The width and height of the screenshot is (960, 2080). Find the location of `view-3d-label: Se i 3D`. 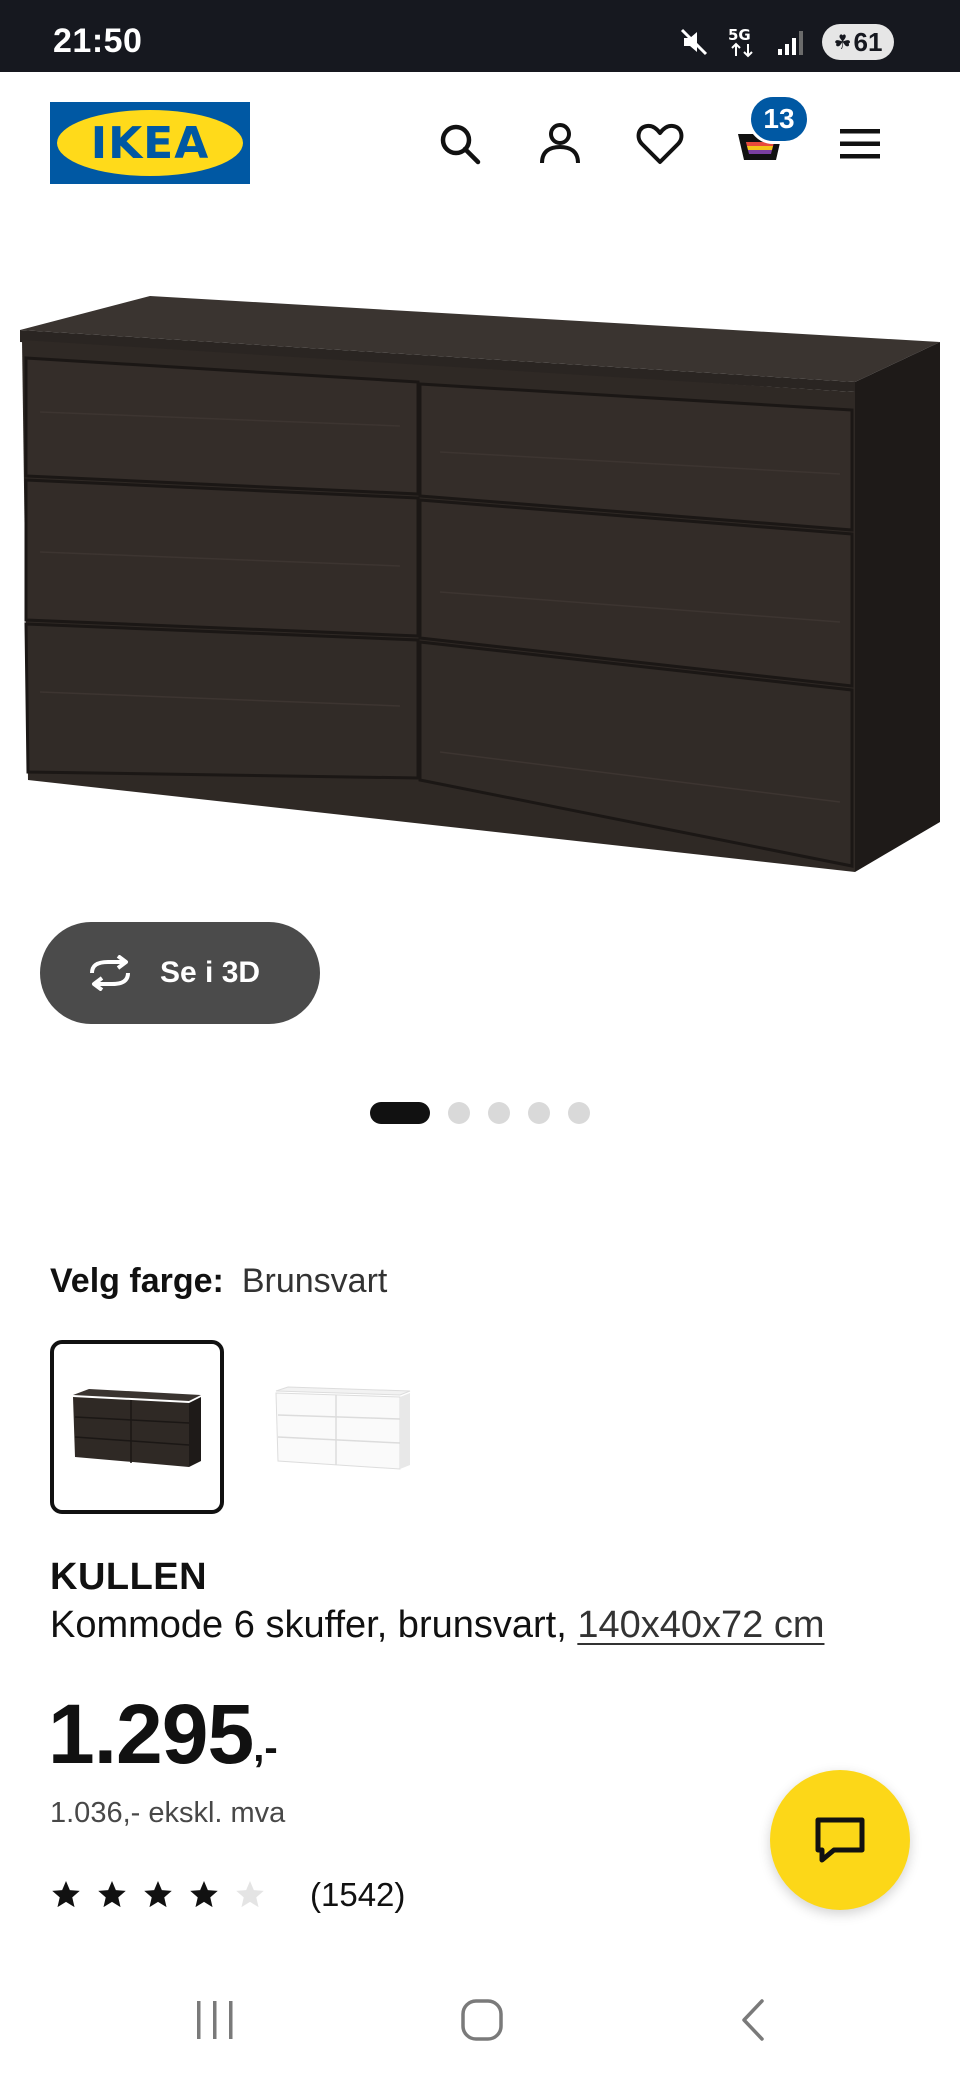

view-3d-label: Se i 3D is located at coordinates (210, 972).